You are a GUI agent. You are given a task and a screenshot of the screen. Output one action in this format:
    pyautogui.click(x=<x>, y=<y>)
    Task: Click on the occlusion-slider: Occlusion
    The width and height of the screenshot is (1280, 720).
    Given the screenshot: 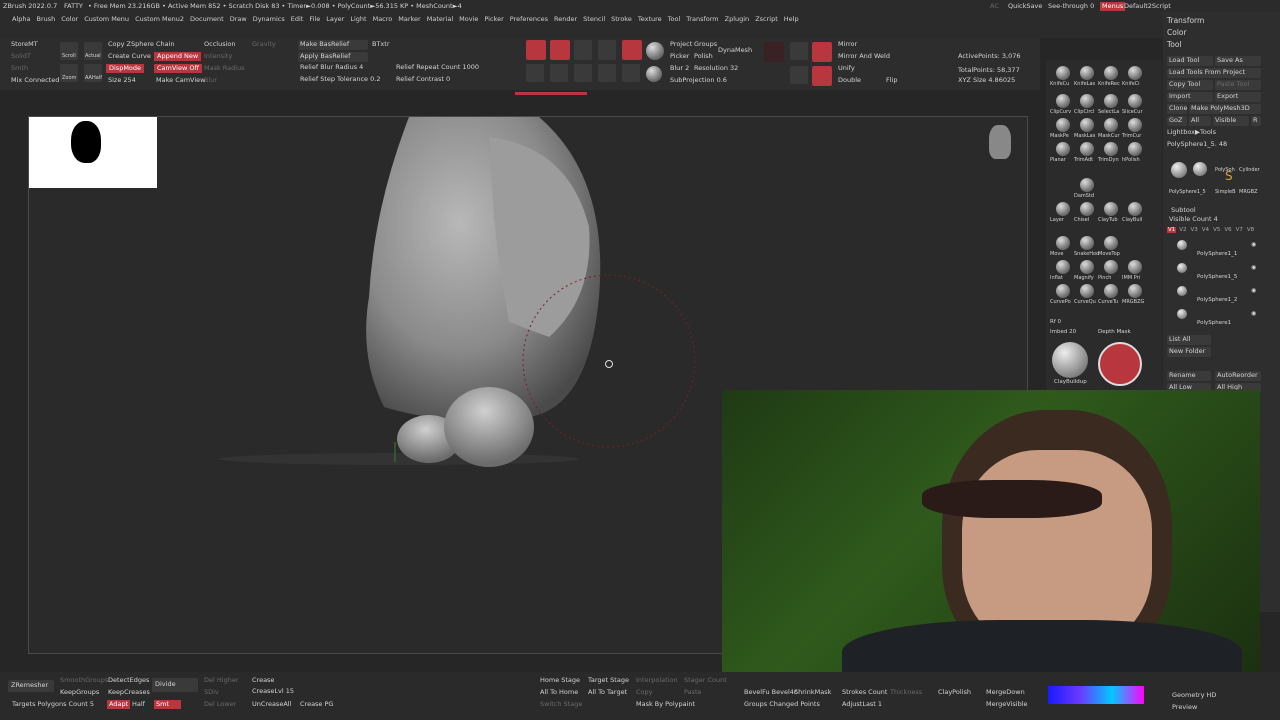 What is the action you would take?
    pyautogui.click(x=219, y=44)
    